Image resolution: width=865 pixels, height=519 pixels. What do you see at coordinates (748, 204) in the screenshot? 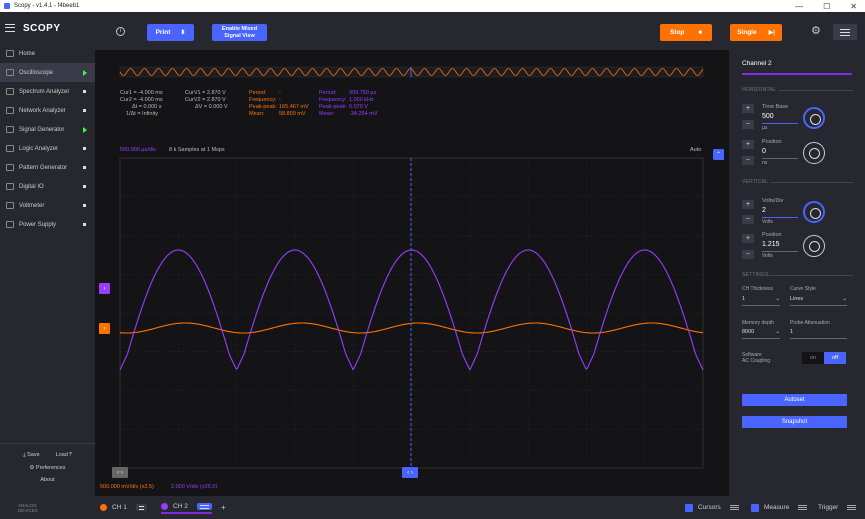
I see `volts-div-plus-button: +` at bounding box center [748, 204].